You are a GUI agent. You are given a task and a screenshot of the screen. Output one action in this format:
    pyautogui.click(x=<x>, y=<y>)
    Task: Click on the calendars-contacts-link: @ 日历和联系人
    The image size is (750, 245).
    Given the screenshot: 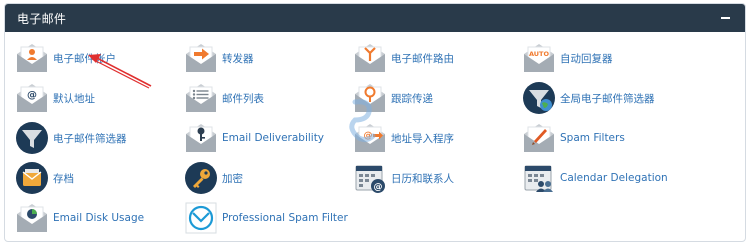 What is the action you would take?
    pyautogui.click(x=403, y=178)
    